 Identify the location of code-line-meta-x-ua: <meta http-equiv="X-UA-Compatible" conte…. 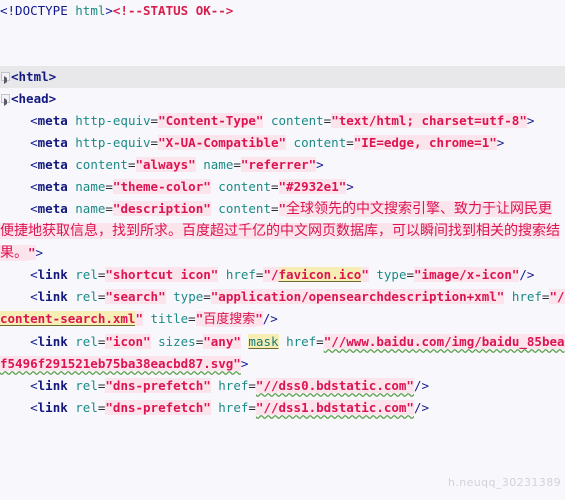
(282, 143).